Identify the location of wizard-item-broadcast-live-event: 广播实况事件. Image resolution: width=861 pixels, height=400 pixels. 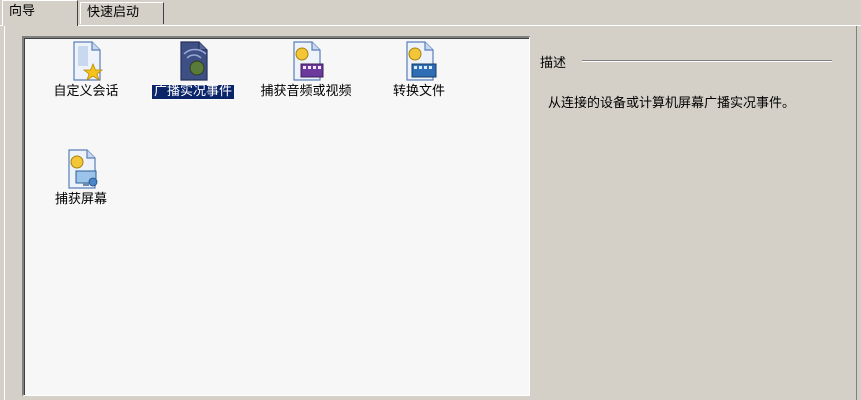
(193, 70).